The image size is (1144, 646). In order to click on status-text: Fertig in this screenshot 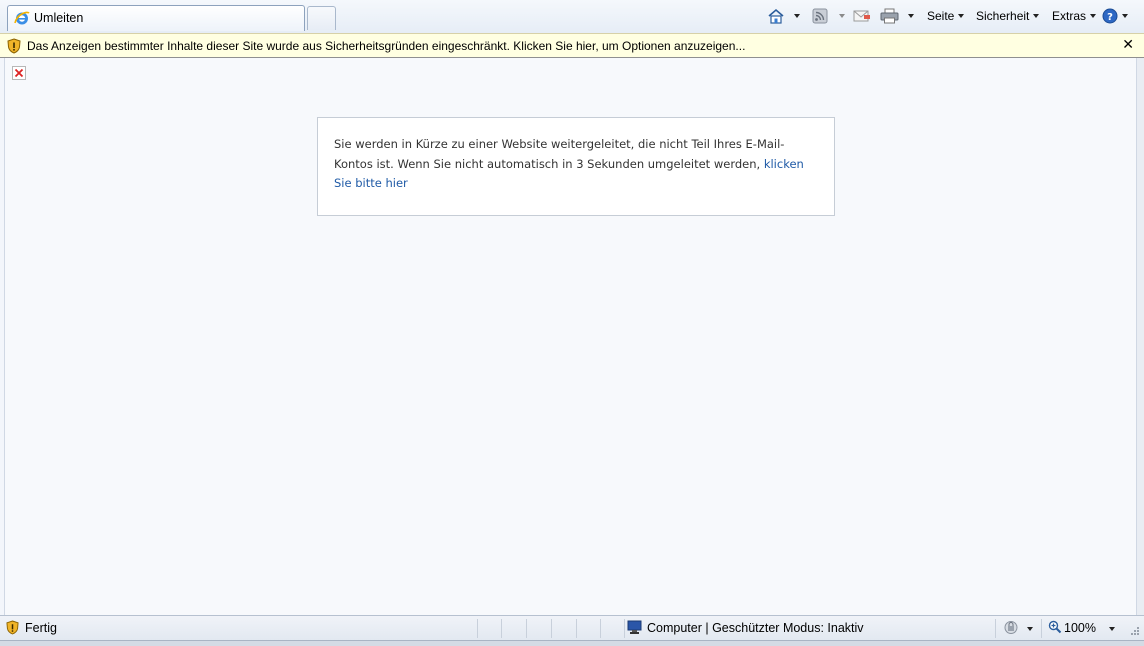, I will do `click(41, 628)`.